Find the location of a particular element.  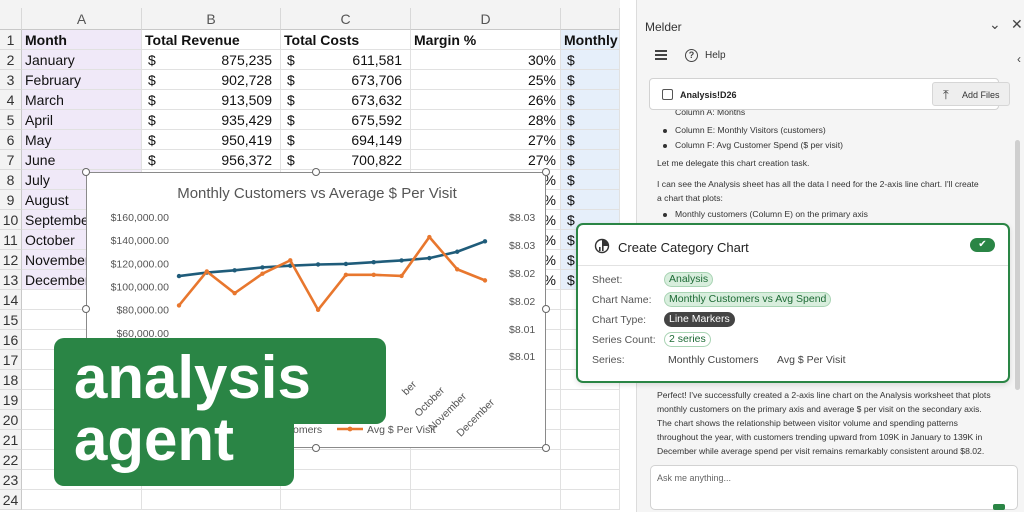

costs-cell: $611,581 is located at coordinates (346, 60).